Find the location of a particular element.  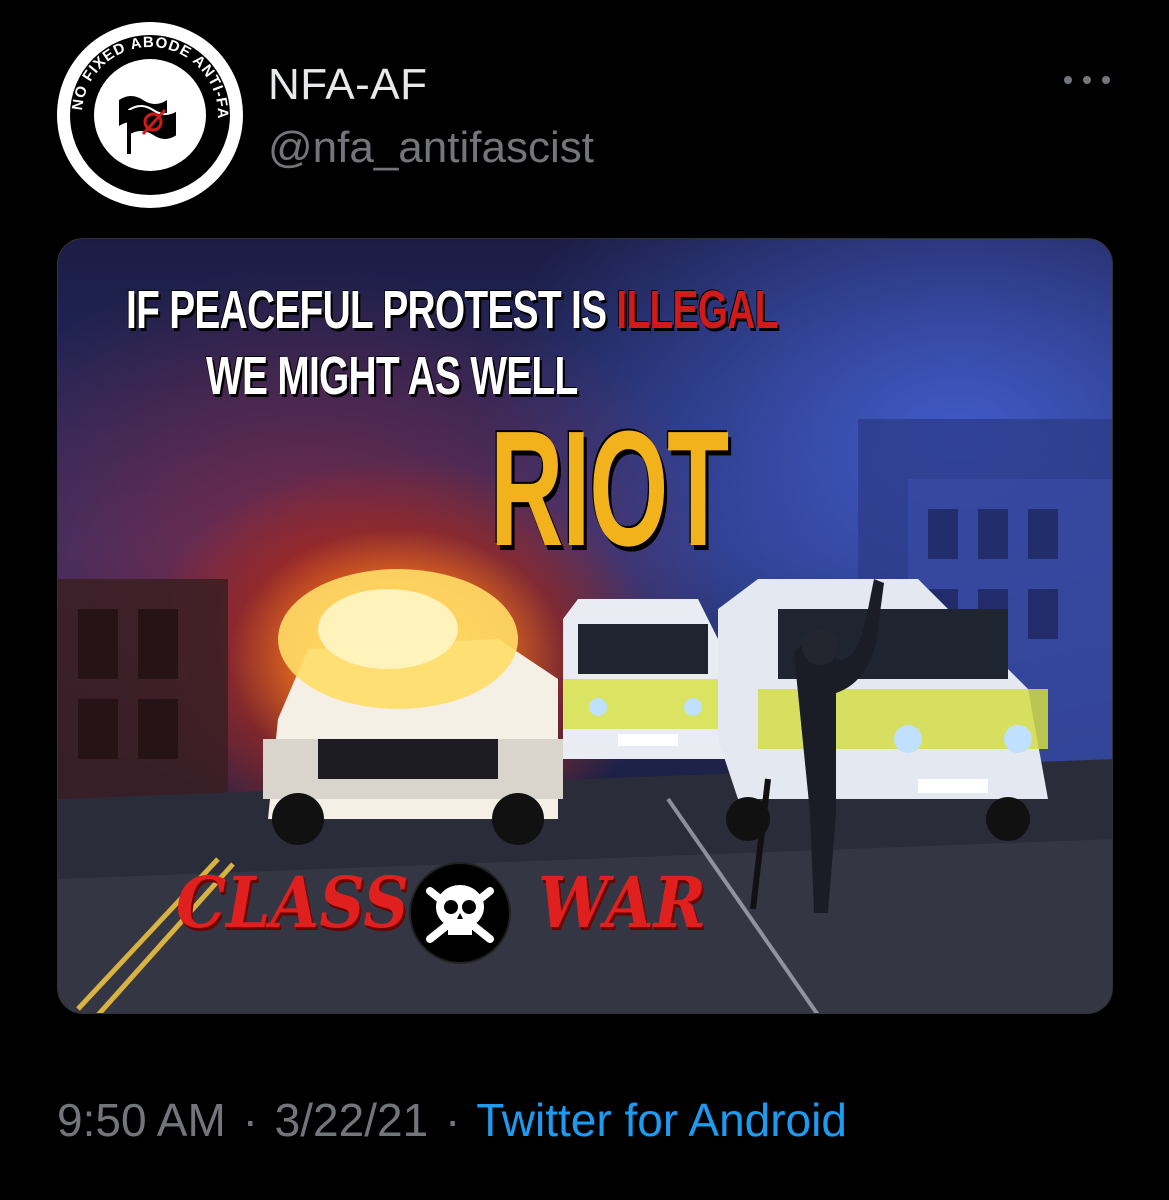

tweet-meta: 9:50 AM · 3/22/21 · Twitter for Android is located at coordinates (452, 1120).